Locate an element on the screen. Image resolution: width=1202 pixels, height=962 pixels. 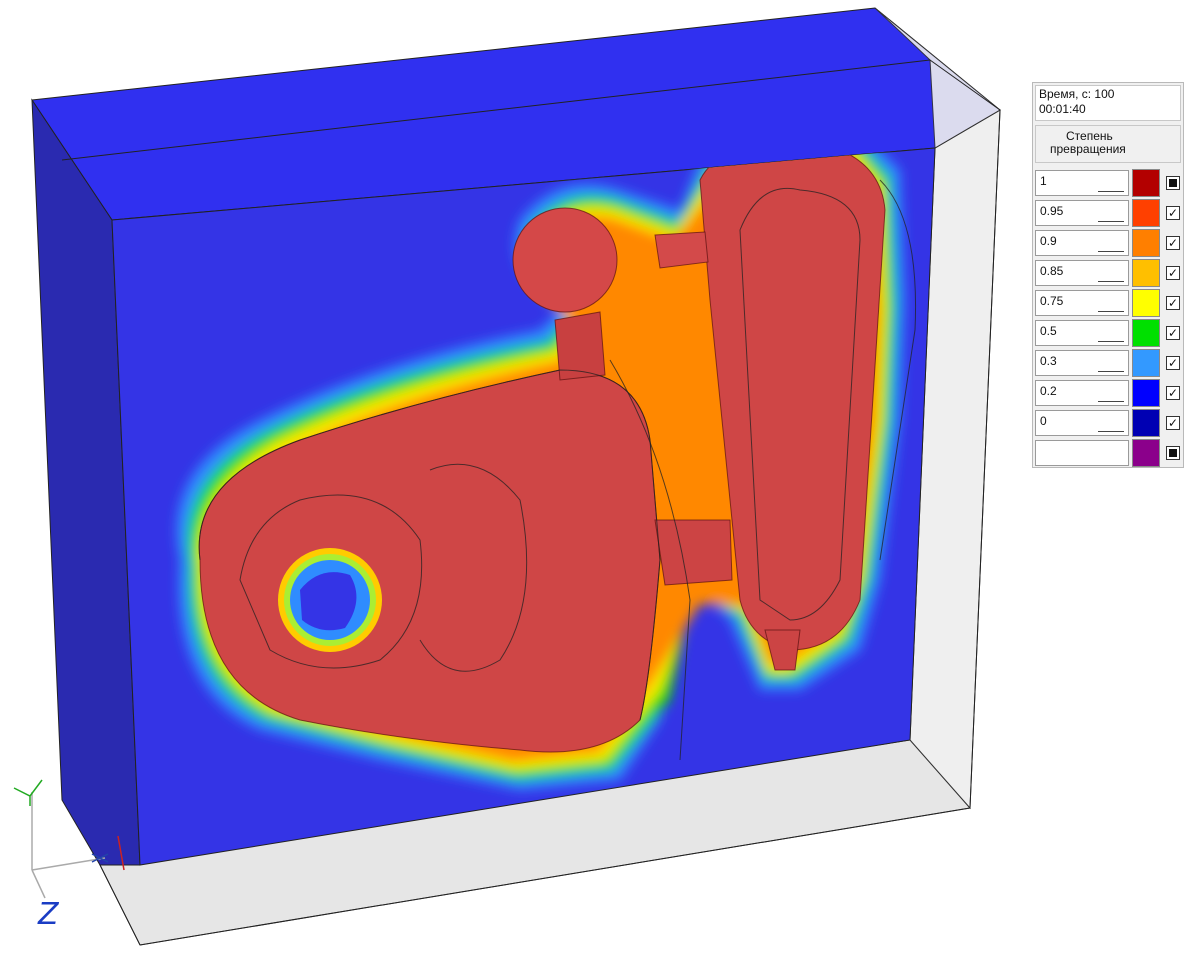
legend-title: Степень превращения is located at coordinates (1108, 144).